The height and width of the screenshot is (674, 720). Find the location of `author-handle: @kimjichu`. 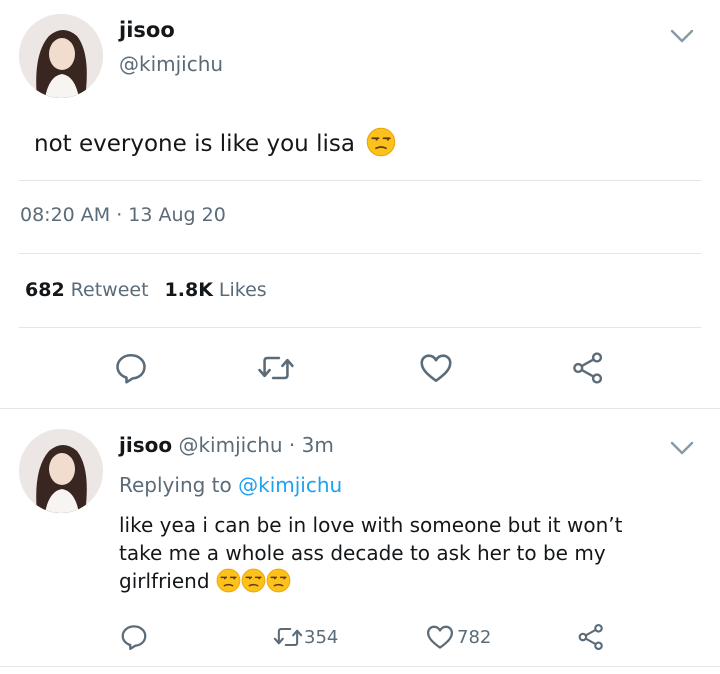

author-handle: @kimjichu is located at coordinates (171, 64).